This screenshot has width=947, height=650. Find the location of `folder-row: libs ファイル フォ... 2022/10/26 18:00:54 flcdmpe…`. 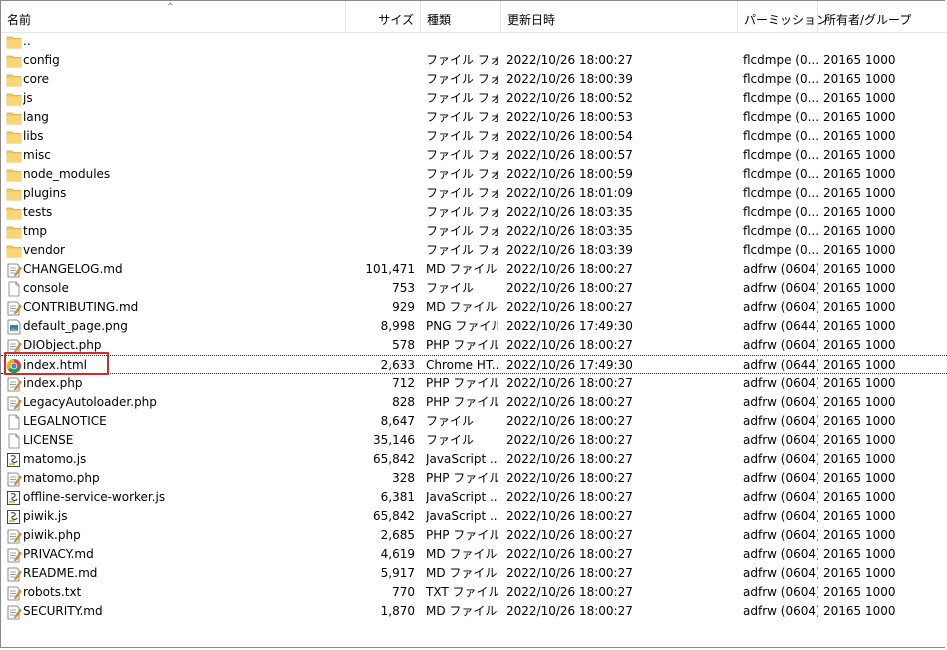

folder-row: libs ファイル フォ... 2022/10/26 18:00:54 flcdmpe… is located at coordinates (474, 136).